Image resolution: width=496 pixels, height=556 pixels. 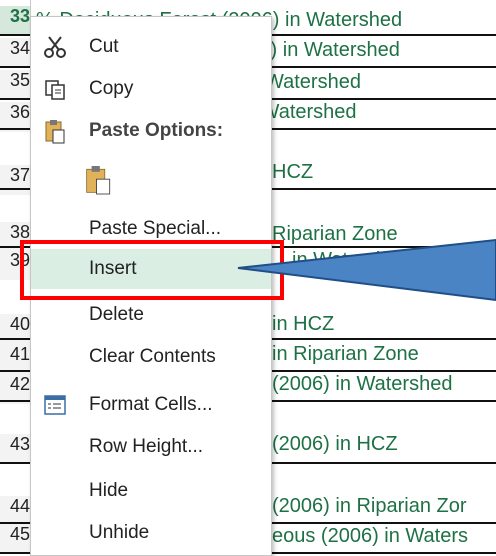 I want to click on menu-label-delete: Delete, so click(x=116, y=314).